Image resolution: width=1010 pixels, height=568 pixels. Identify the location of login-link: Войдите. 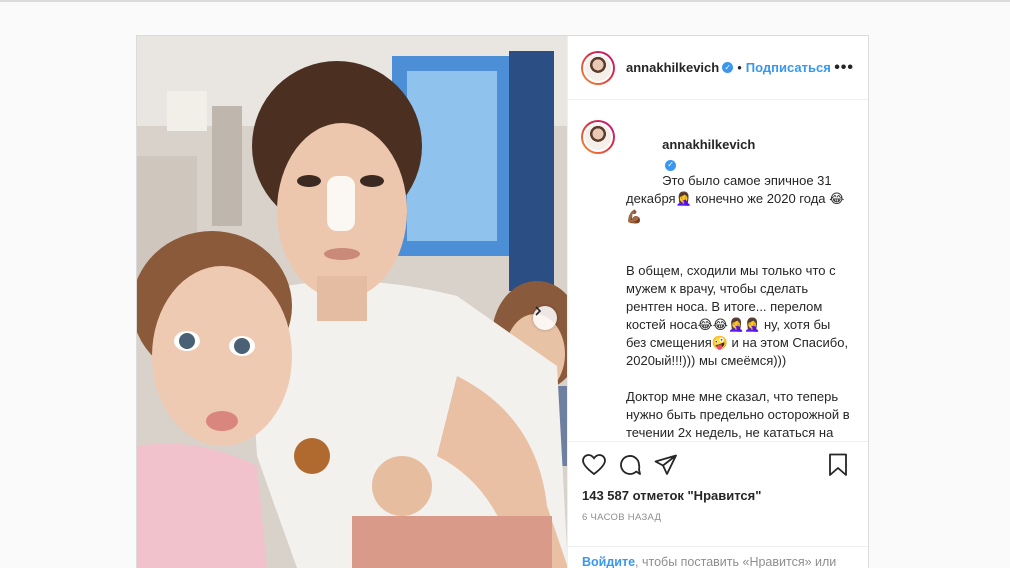
(608, 561).